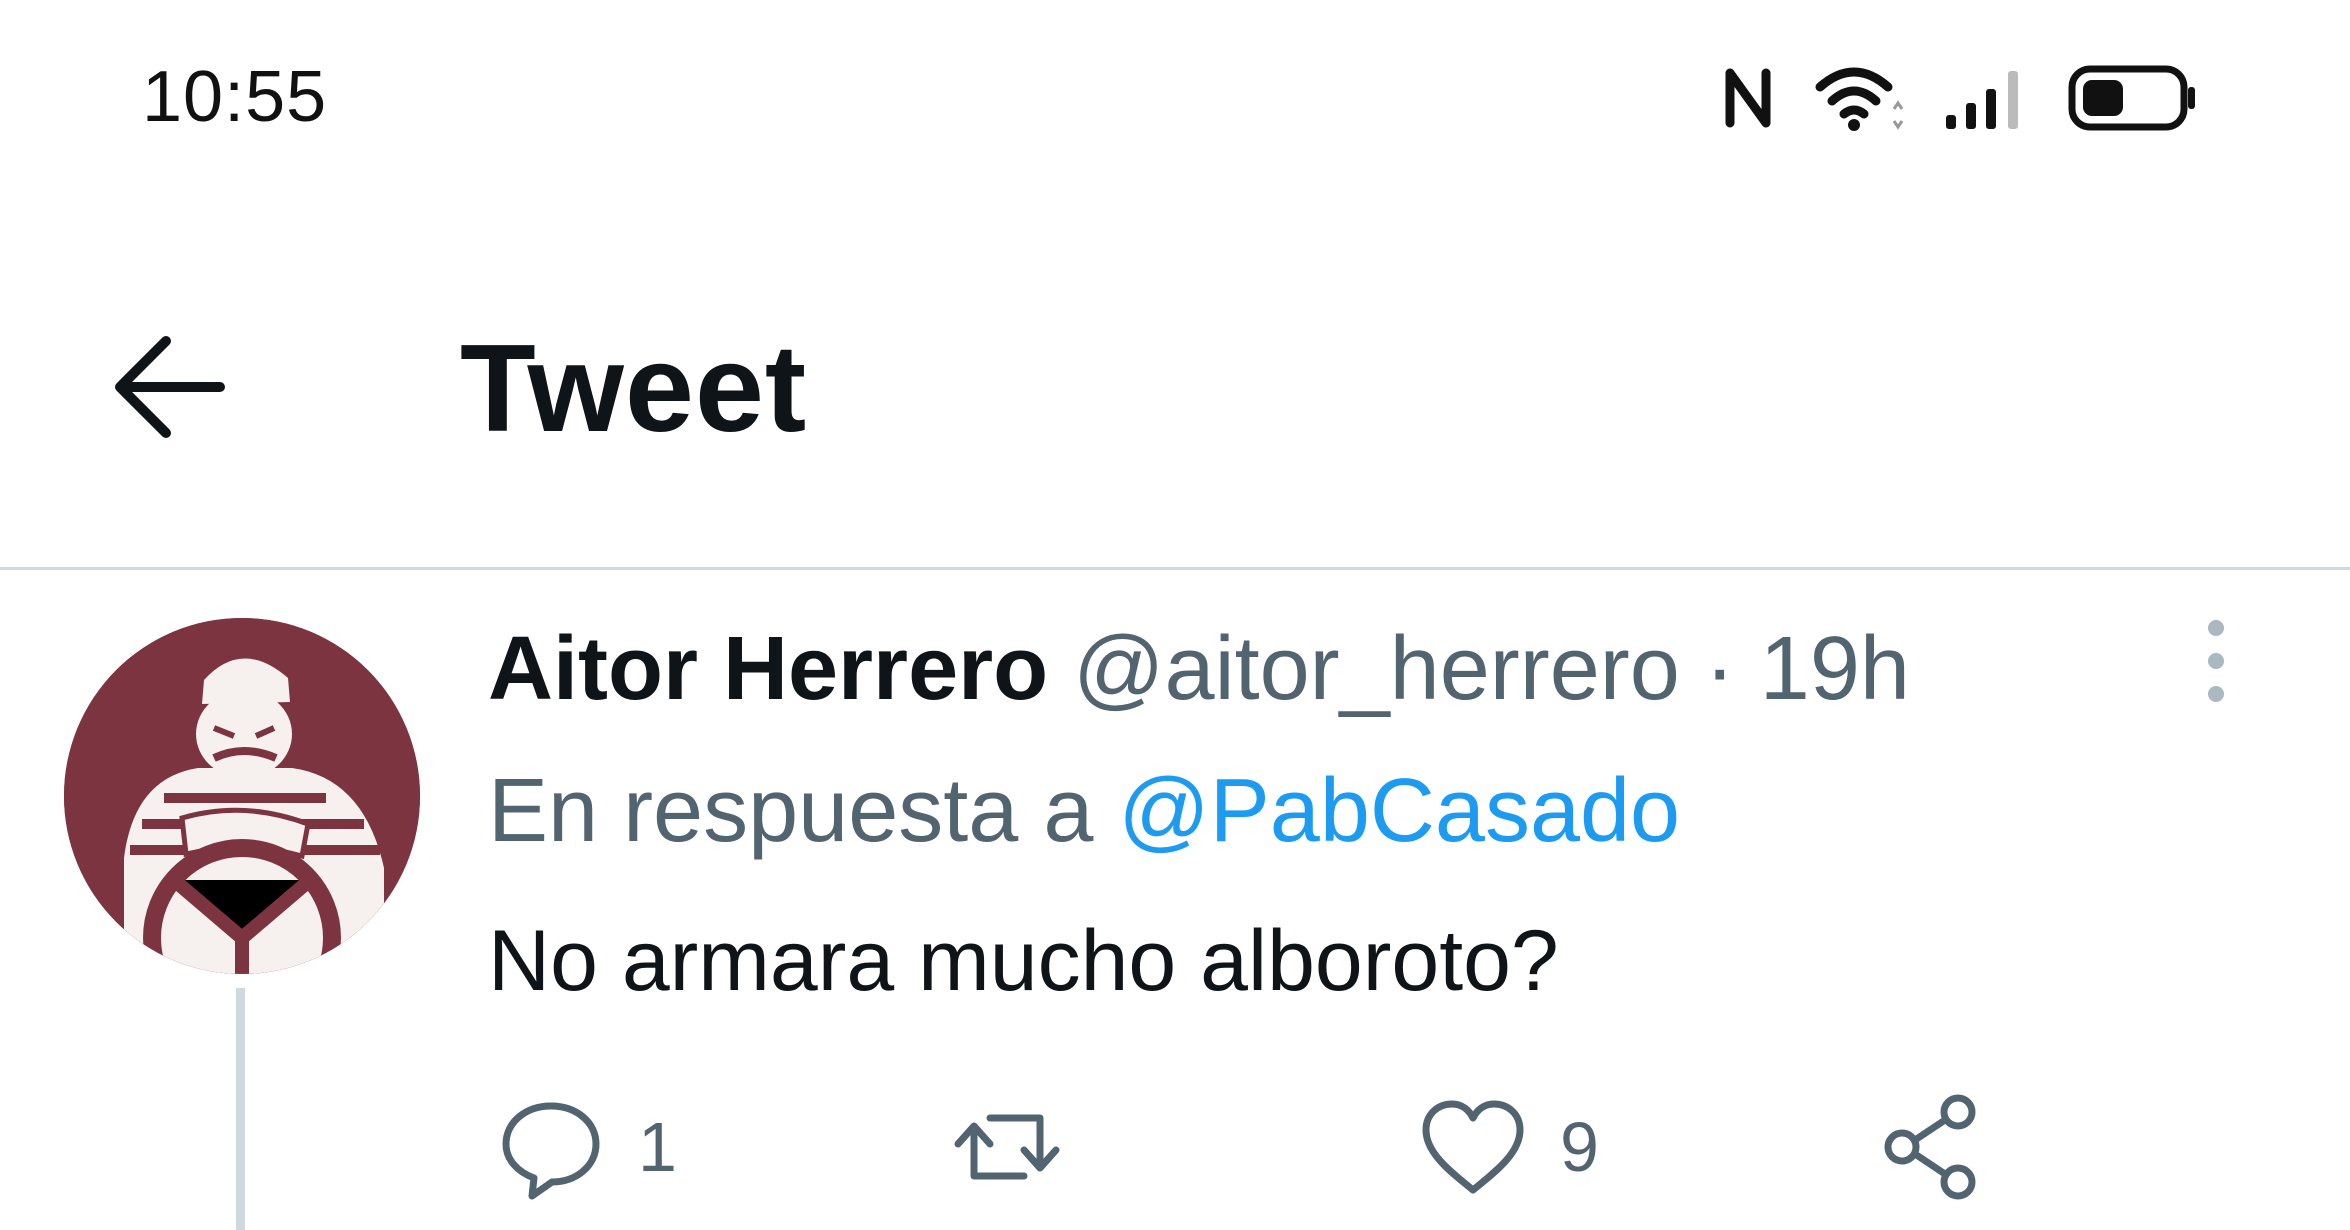 The width and height of the screenshot is (2350, 1230). What do you see at coordinates (1023, 961) in the screenshot?
I see `tweet-text: No armara mucho alboroto?` at bounding box center [1023, 961].